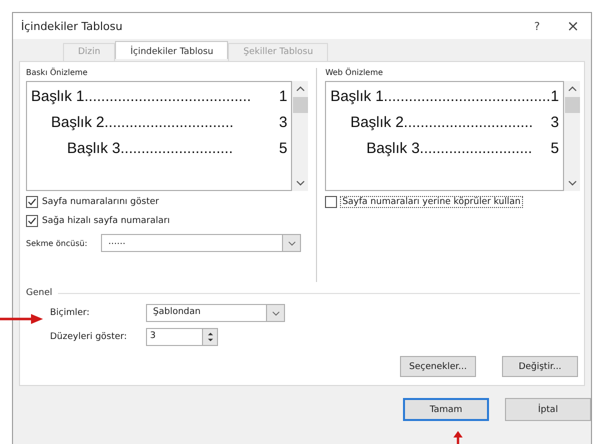 This screenshot has width=595, height=444. What do you see at coordinates (573, 26) in the screenshot?
I see `close-button: ×` at bounding box center [573, 26].